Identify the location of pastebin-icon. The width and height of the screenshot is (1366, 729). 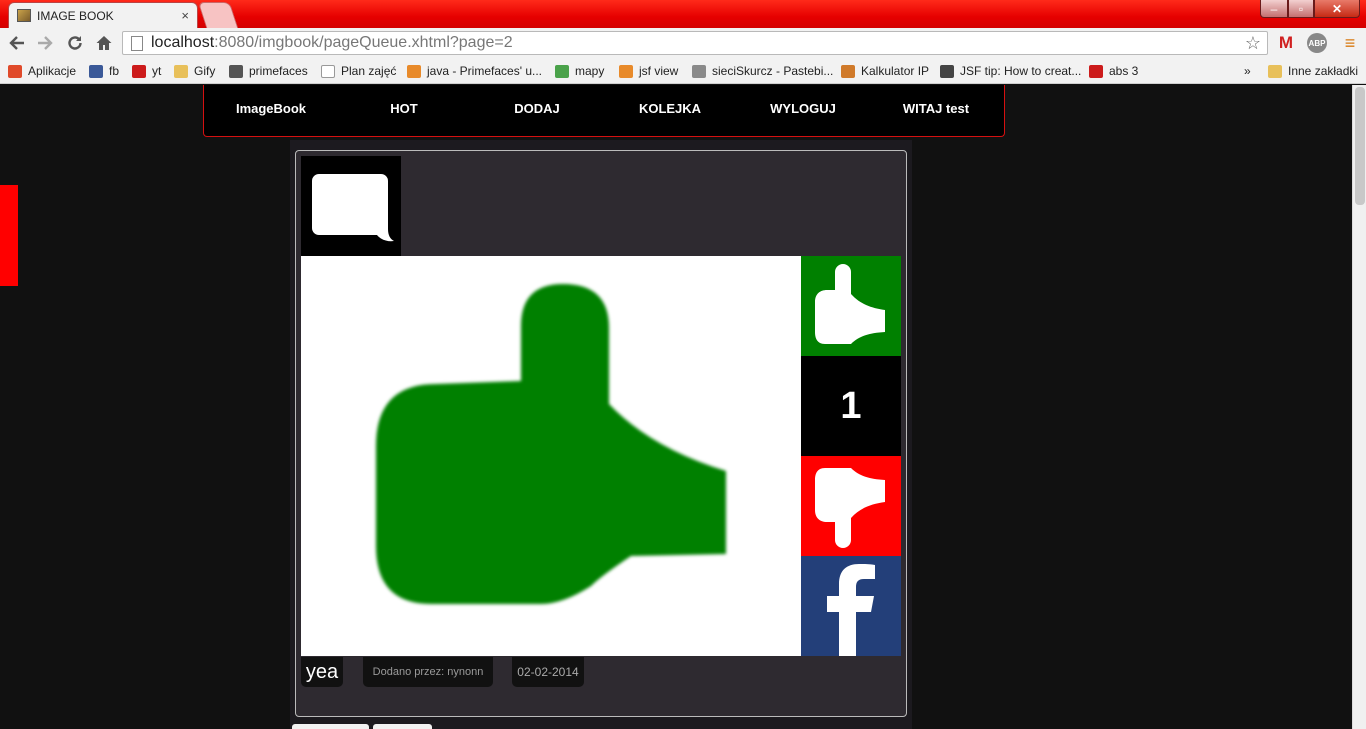
(699, 71).